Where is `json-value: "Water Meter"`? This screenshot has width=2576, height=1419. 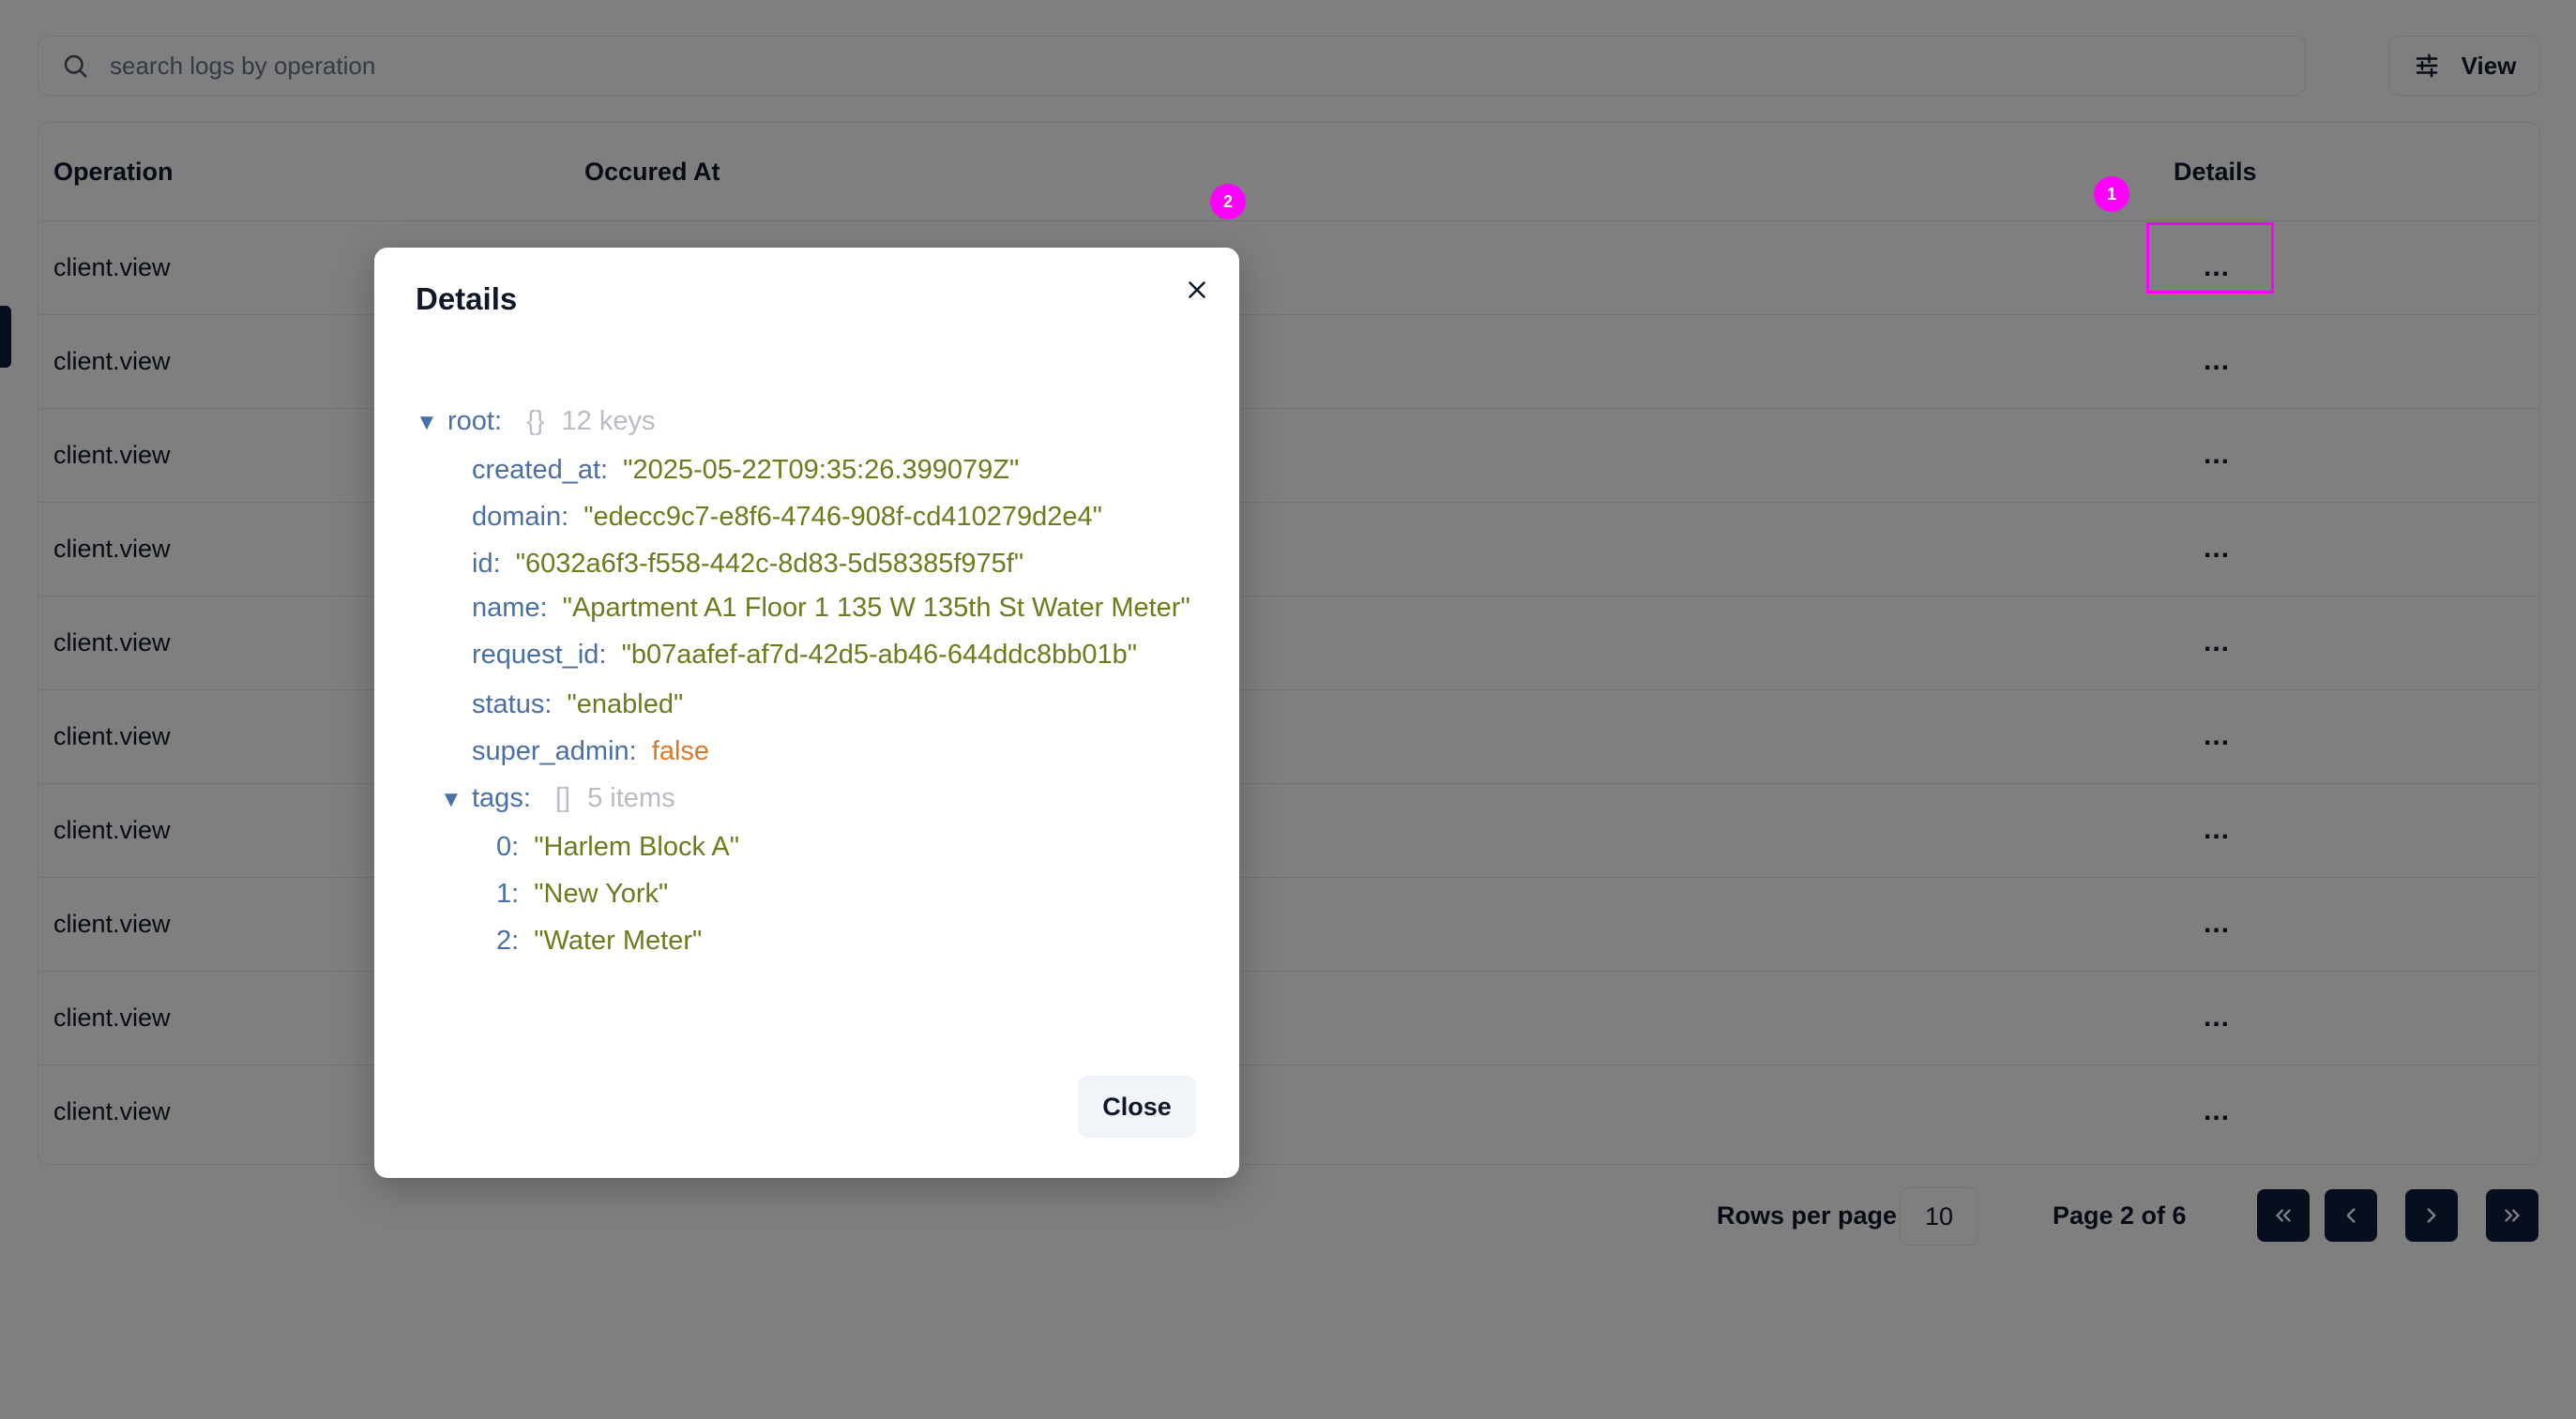 json-value: "Water Meter" is located at coordinates (618, 941).